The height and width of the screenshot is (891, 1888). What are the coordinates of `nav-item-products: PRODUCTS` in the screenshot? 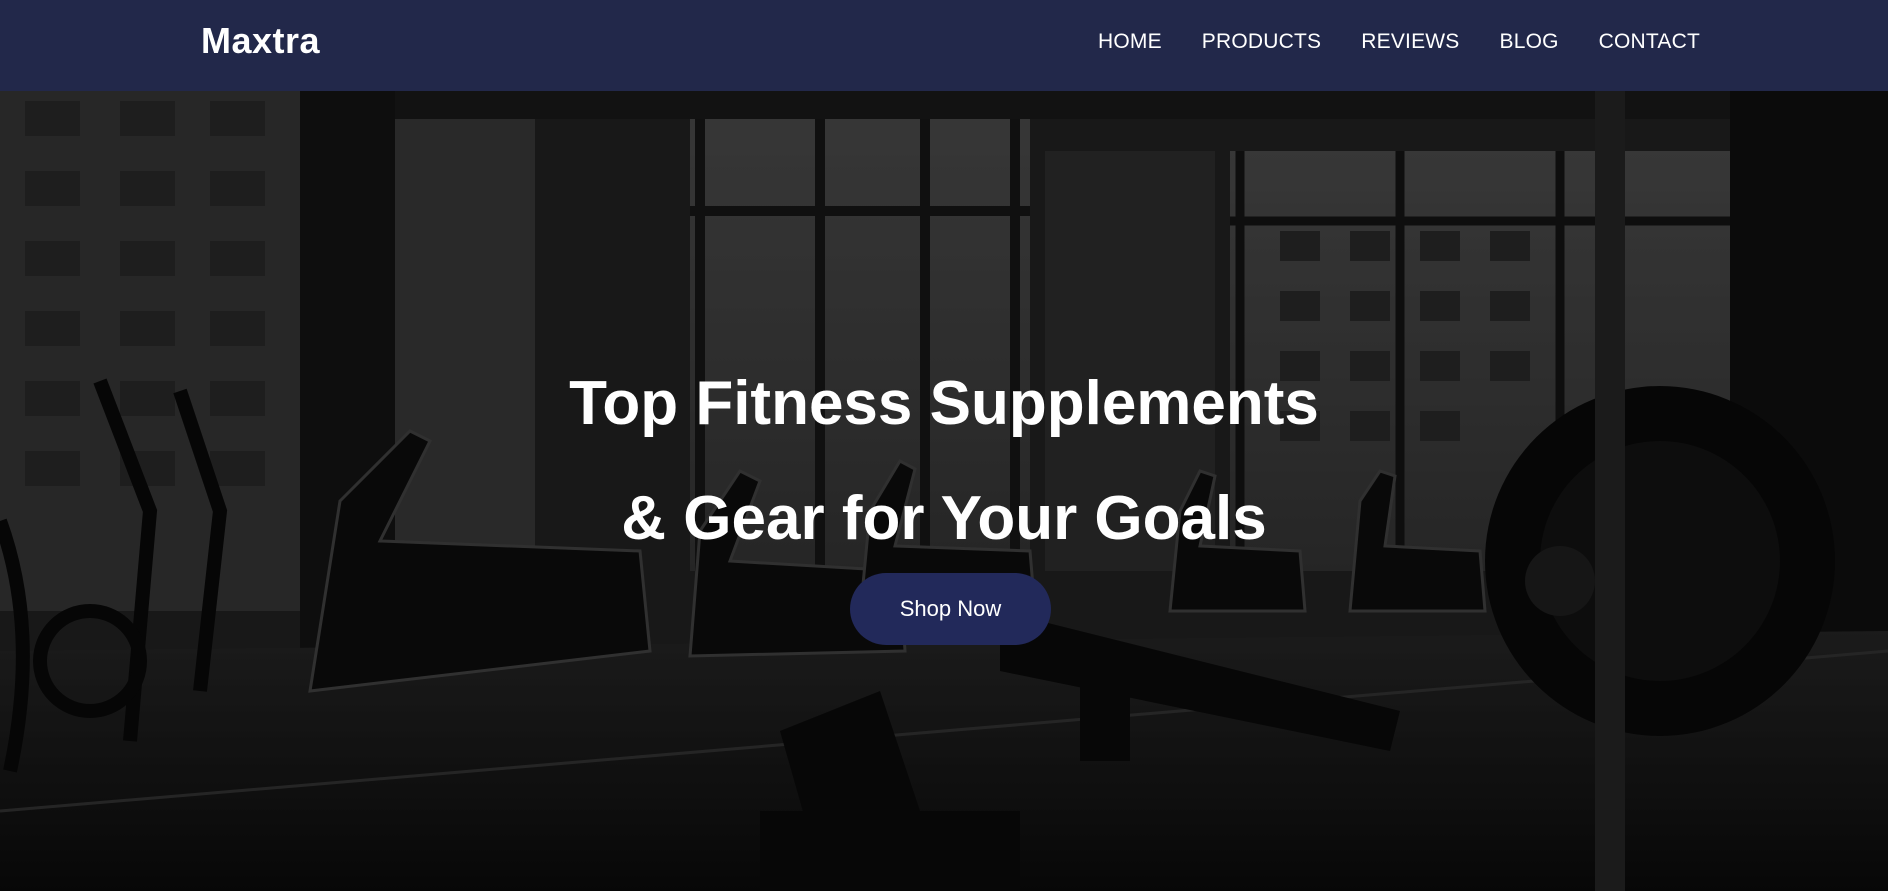 It's located at (1261, 42).